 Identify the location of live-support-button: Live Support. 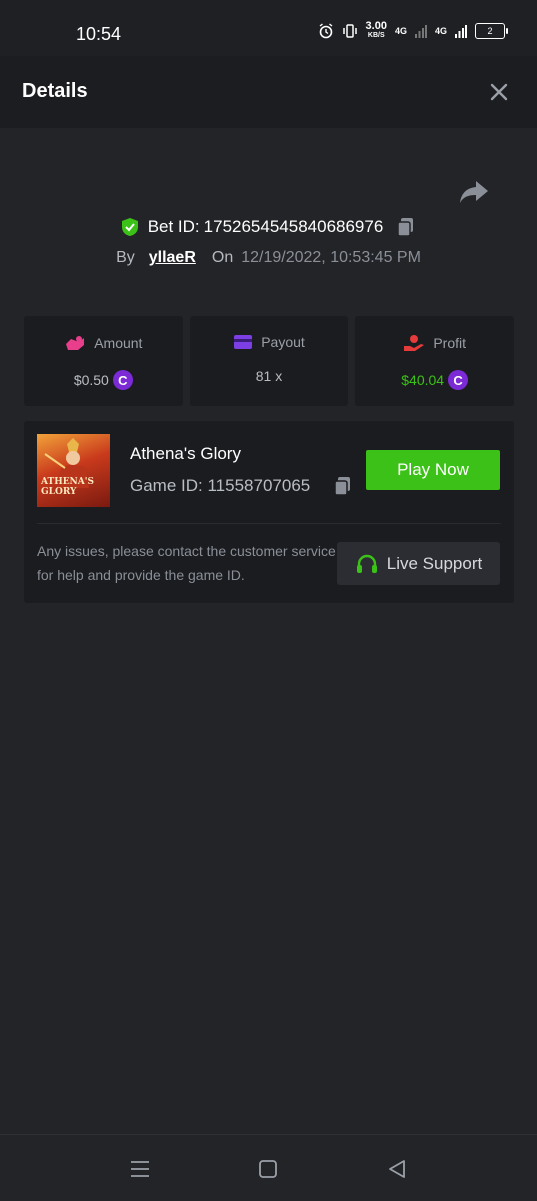
(418, 563).